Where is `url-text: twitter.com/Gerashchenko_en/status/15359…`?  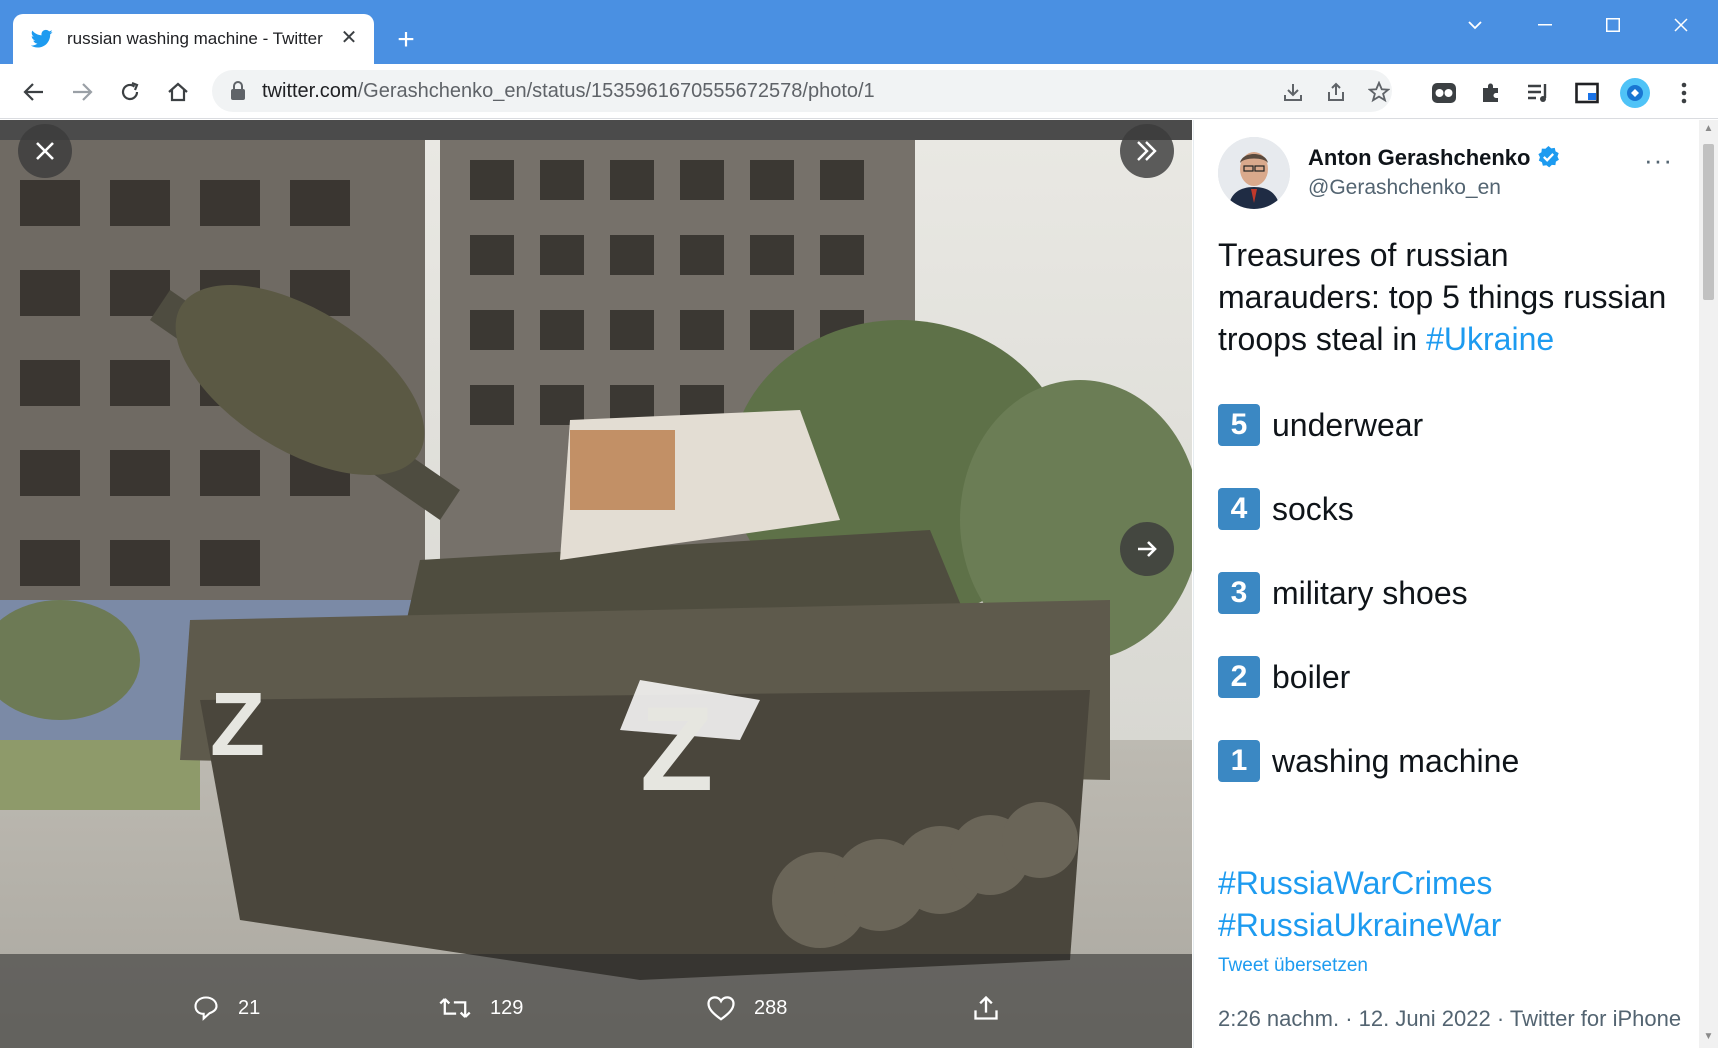
url-text: twitter.com/Gerashchenko_en/status/15359… is located at coordinates (568, 91).